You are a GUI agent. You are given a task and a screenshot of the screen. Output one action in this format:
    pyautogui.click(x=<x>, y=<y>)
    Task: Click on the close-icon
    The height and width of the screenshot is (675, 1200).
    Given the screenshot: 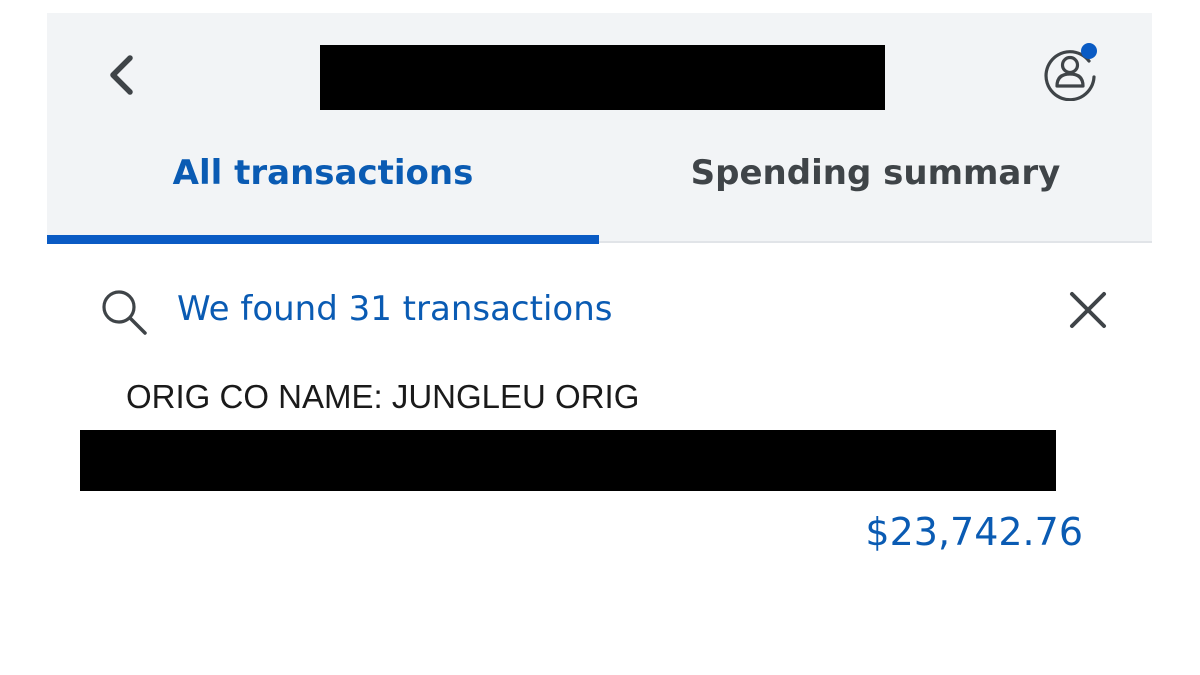 What is the action you would take?
    pyautogui.click(x=1088, y=310)
    